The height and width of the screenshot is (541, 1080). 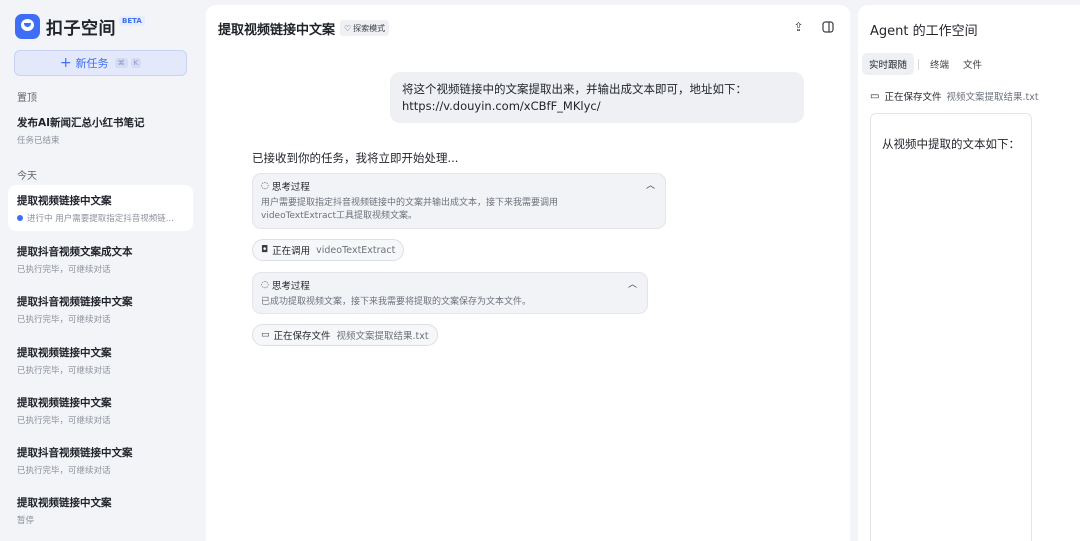 What do you see at coordinates (100, 130) in the screenshot?
I see `pinned-task-item: 发布AI新闻汇总小红书笔记 任务已结束` at bounding box center [100, 130].